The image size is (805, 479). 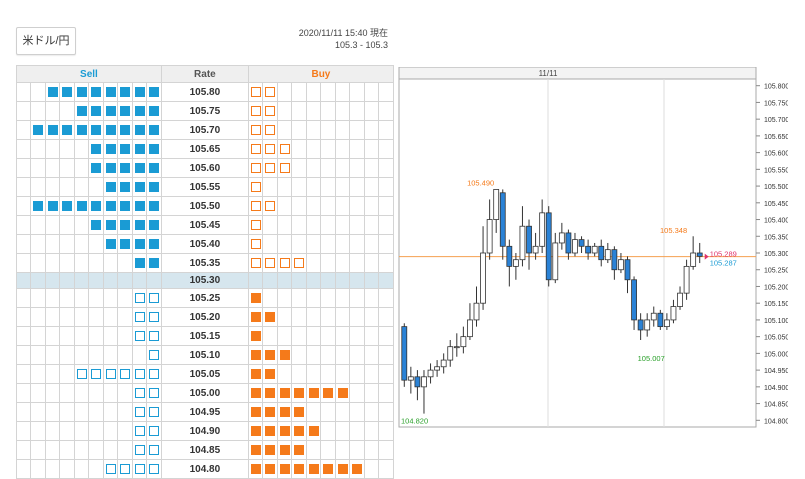 I want to click on y-tick-label: 105.200, so click(x=776, y=287).